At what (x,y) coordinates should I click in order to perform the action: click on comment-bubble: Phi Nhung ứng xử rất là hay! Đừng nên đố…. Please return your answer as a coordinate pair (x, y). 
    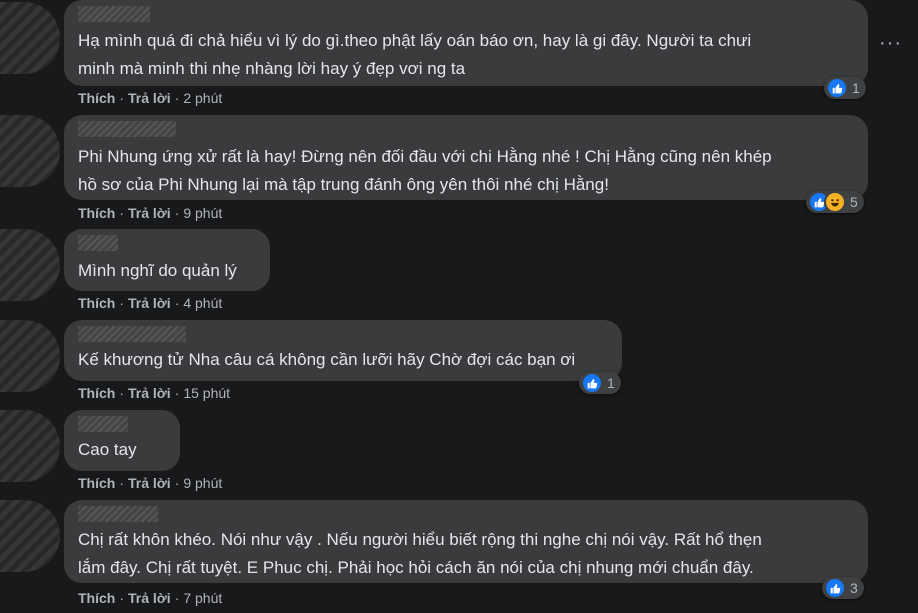
    Looking at the image, I should click on (466, 157).